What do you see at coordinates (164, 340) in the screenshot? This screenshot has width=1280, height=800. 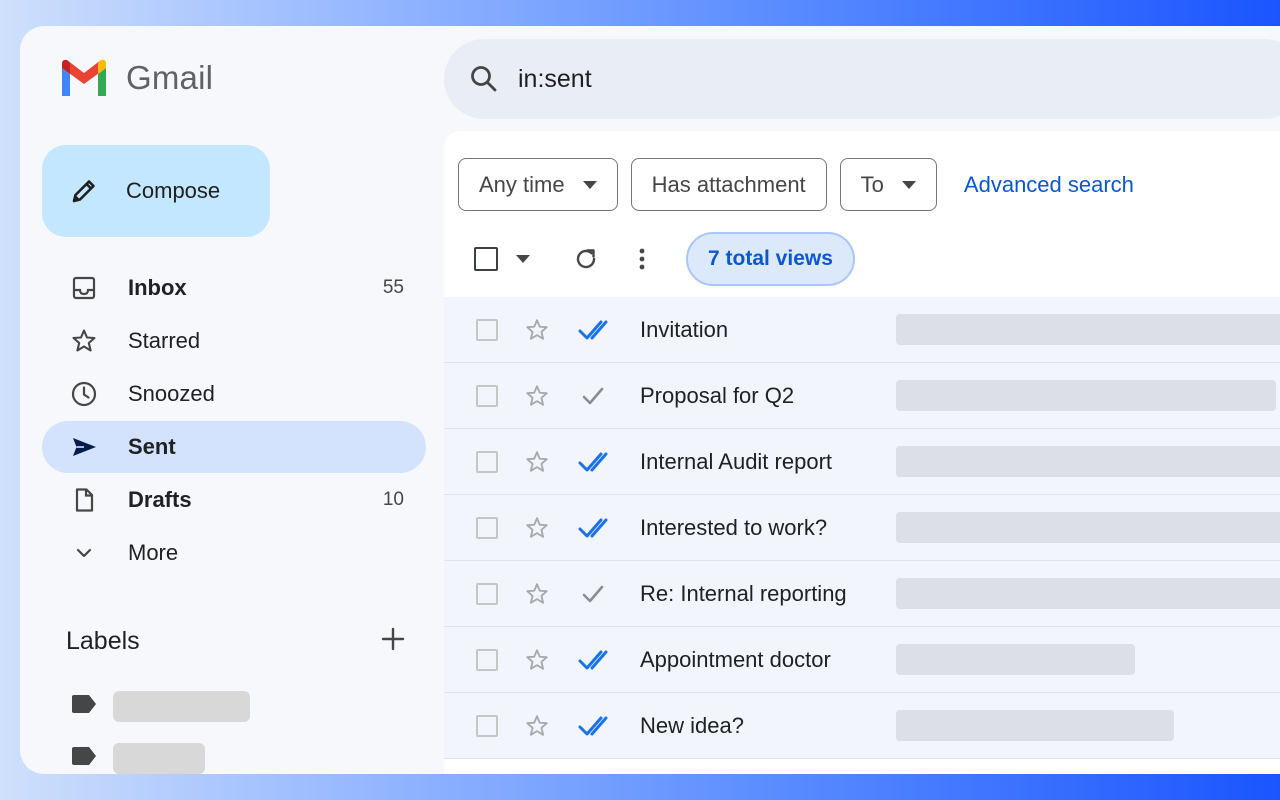 I see `sidebar-item-label: Starred` at bounding box center [164, 340].